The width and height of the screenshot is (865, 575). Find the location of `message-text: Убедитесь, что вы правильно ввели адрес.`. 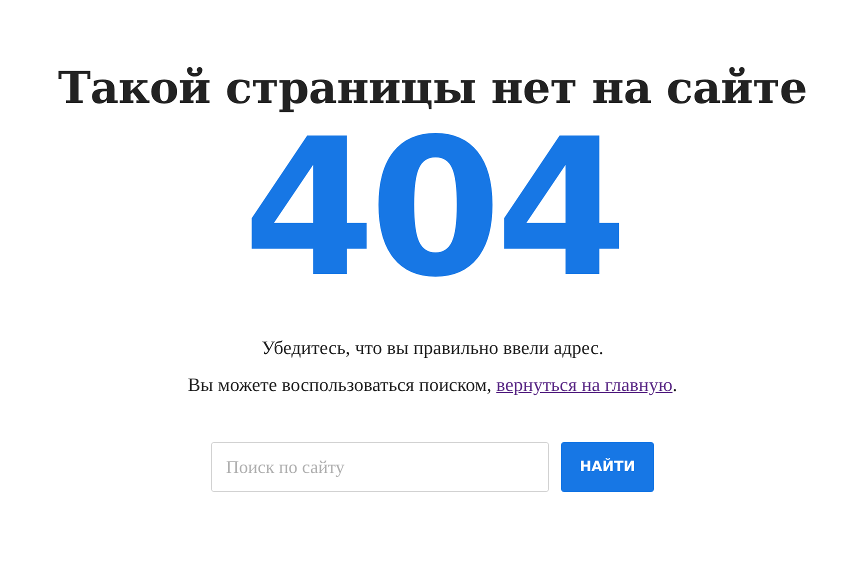

message-text: Убедитесь, что вы правильно ввели адрес. is located at coordinates (433, 349).